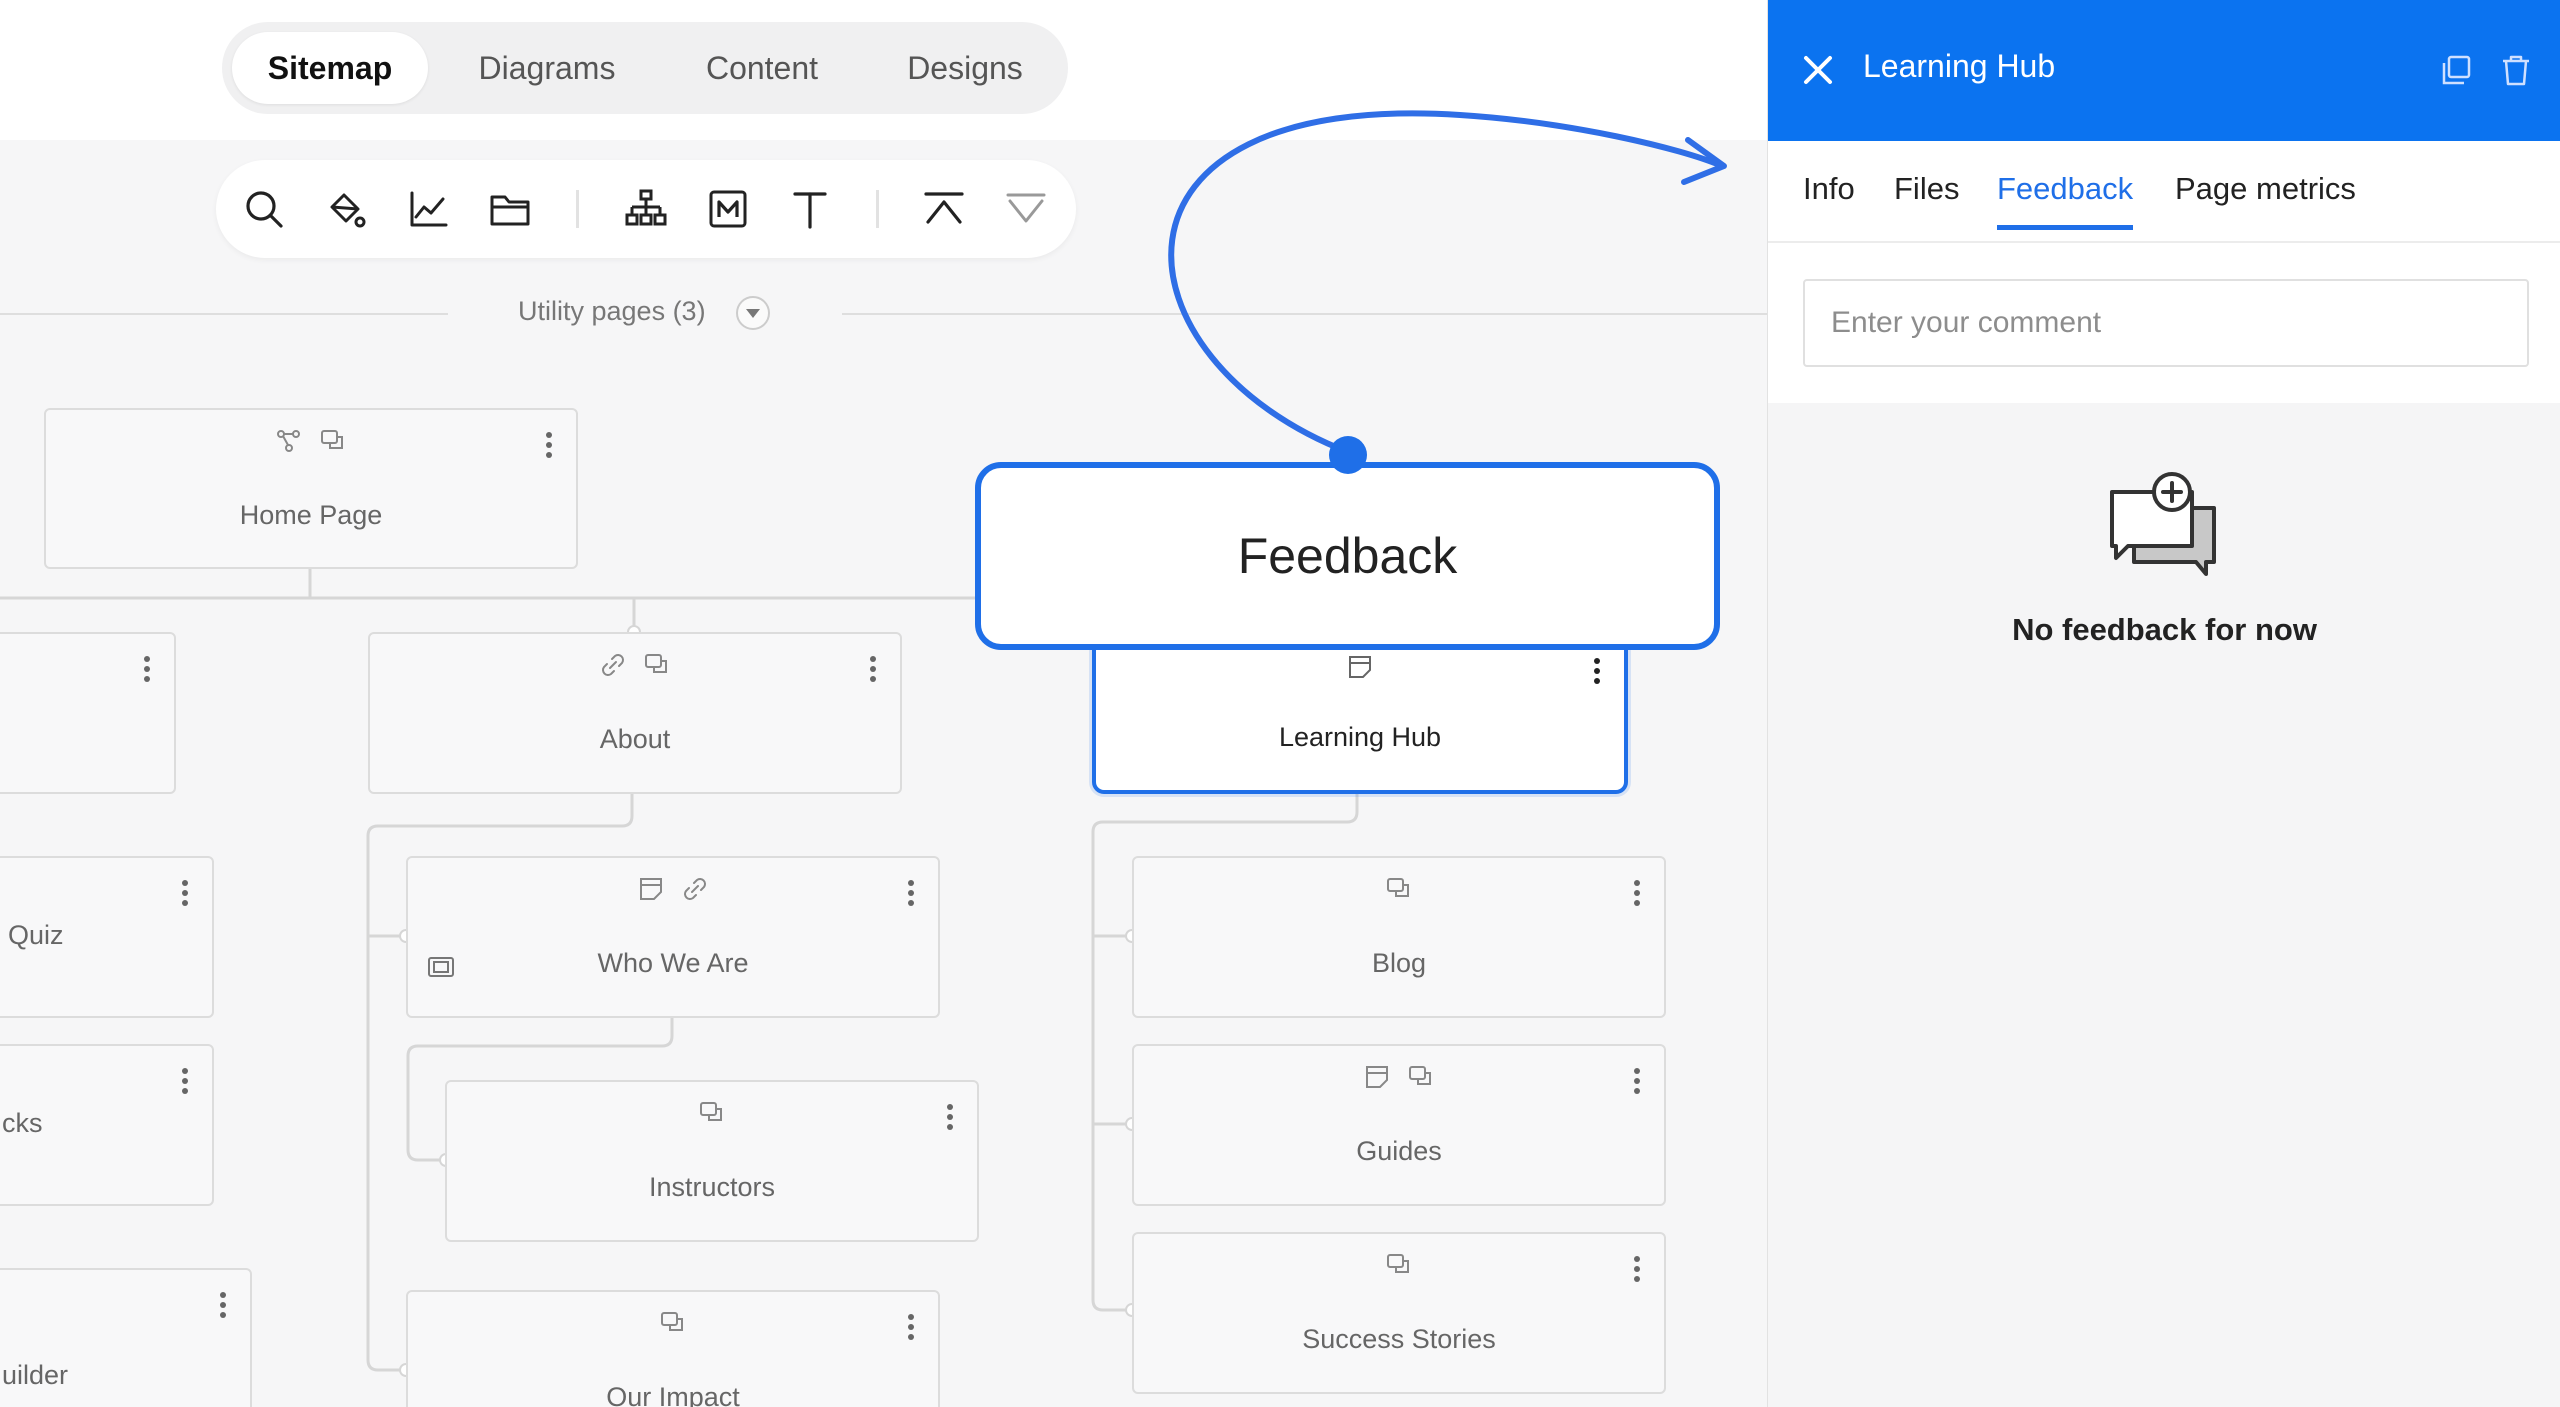  I want to click on tab-files: Files, so click(1926, 198).